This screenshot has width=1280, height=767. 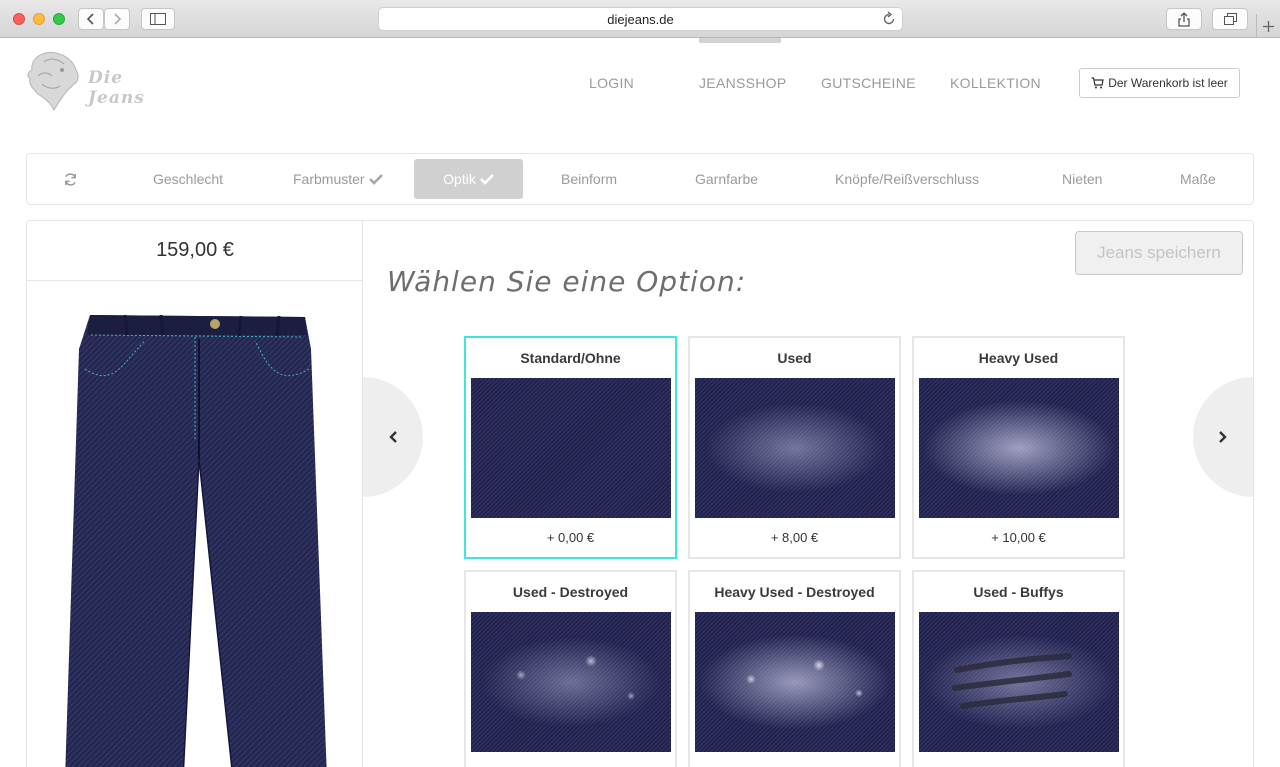 I want to click on options-headline: Wählen Sie eine Option:, so click(x=567, y=281).